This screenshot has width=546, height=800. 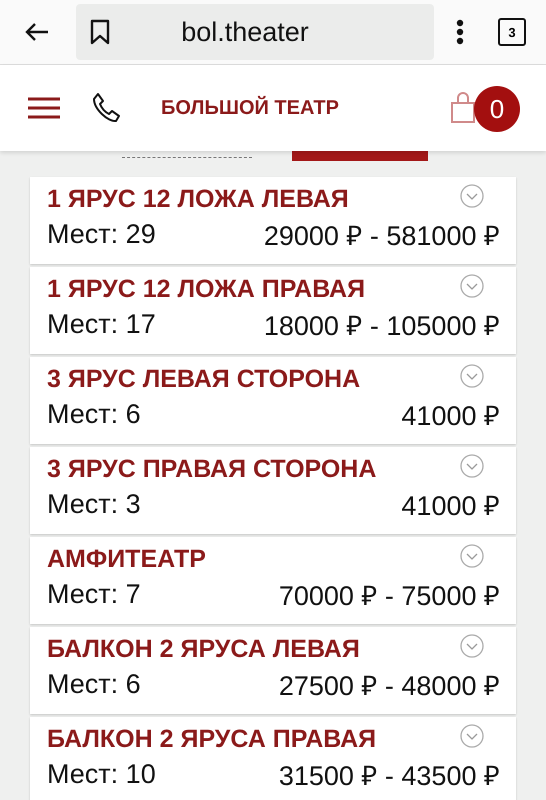 What do you see at coordinates (206, 289) in the screenshot?
I see `section-name: 1 ЯРУС 12 ЛОЖА ПРАВАЯ` at bounding box center [206, 289].